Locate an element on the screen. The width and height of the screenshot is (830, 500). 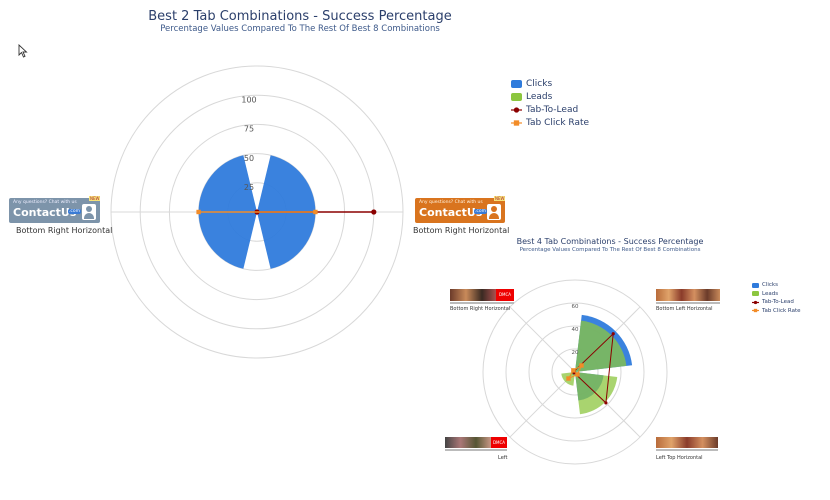
category-label-left: Bottom Right Horizontal is located at coordinates (64, 230).